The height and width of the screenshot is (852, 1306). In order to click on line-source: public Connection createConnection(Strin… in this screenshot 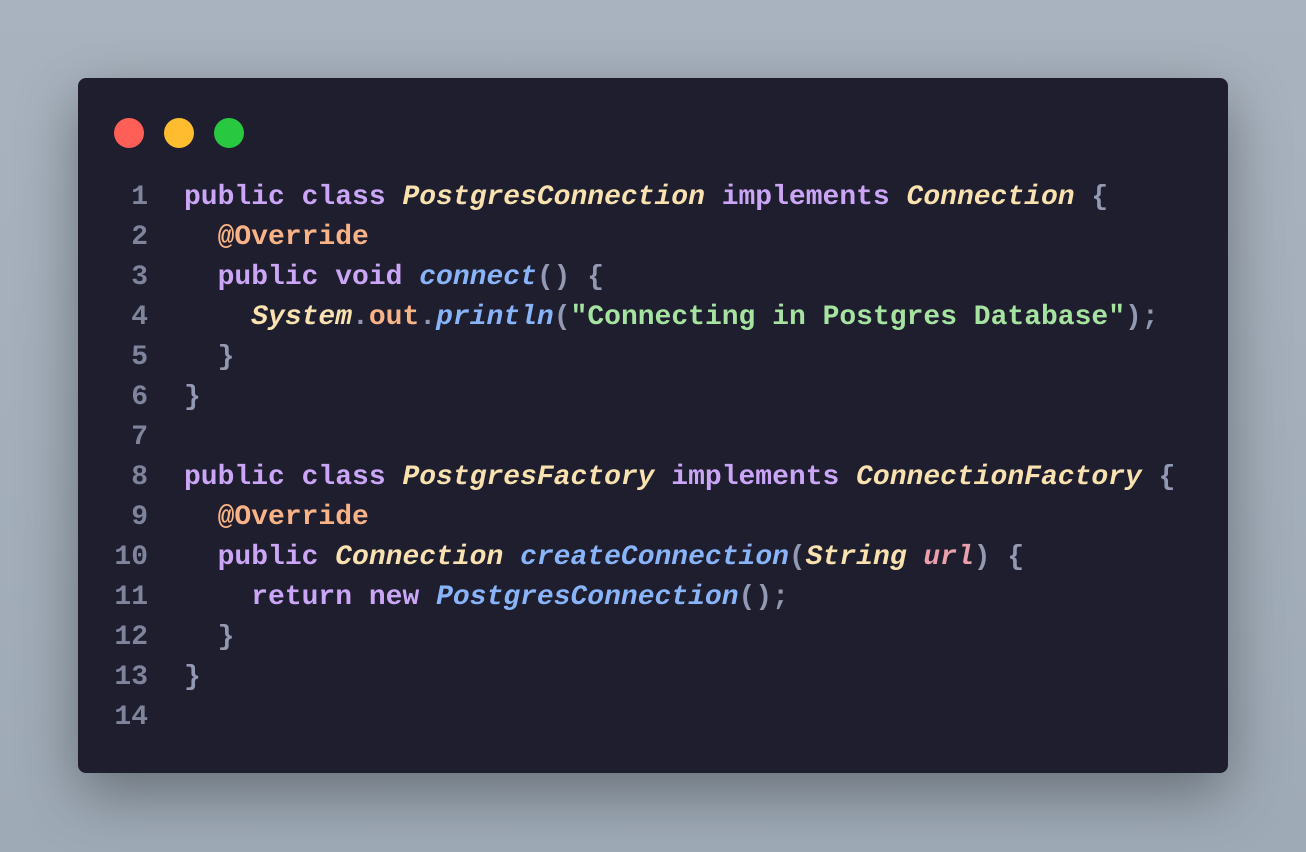, I will do `click(604, 558)`.